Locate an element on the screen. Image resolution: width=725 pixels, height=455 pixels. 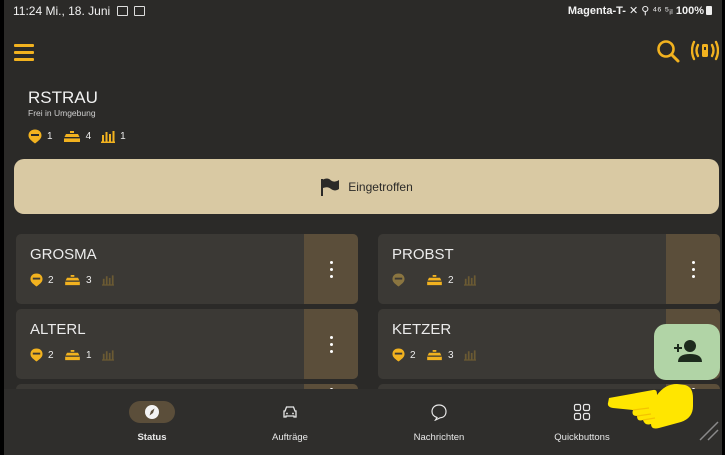
radio-button is located at coordinates (705, 51).